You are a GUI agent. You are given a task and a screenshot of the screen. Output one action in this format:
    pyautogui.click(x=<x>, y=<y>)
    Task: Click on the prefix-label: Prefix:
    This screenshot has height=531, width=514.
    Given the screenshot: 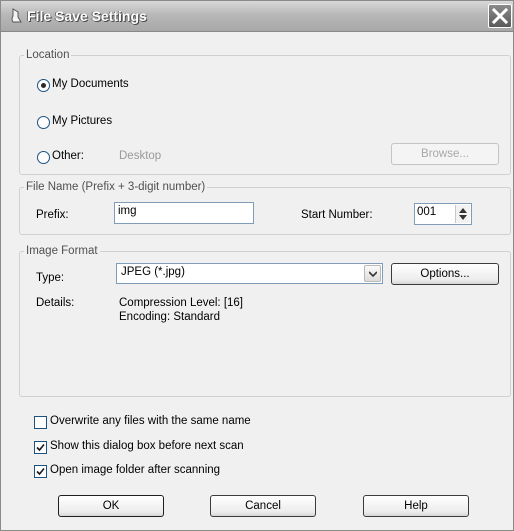 What is the action you would take?
    pyautogui.click(x=52, y=215)
    